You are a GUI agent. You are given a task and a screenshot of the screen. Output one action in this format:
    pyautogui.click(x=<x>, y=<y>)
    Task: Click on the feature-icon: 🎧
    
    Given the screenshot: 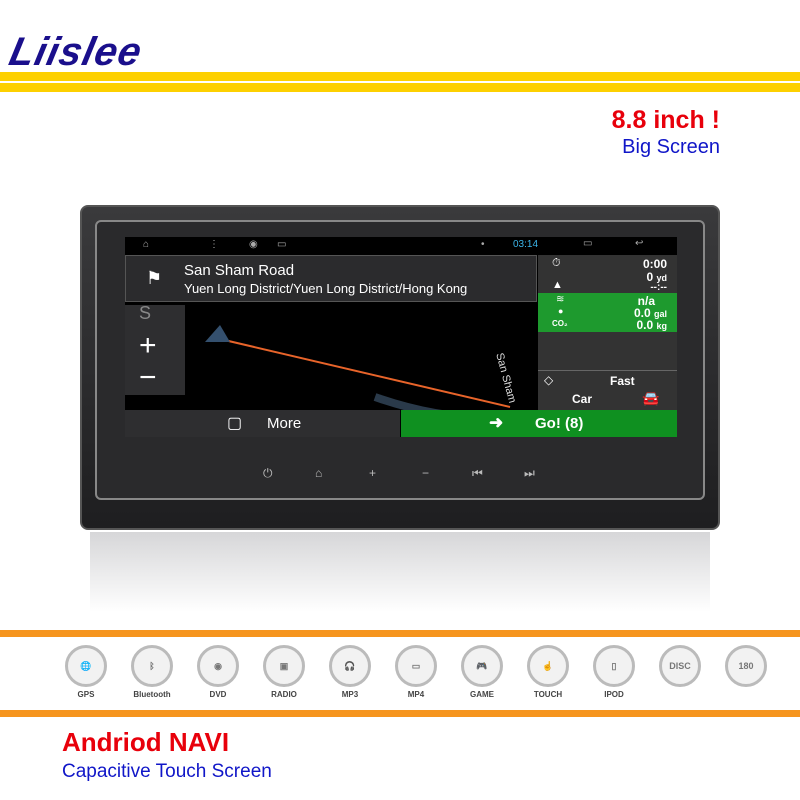 What is the action you would take?
    pyautogui.click(x=350, y=666)
    